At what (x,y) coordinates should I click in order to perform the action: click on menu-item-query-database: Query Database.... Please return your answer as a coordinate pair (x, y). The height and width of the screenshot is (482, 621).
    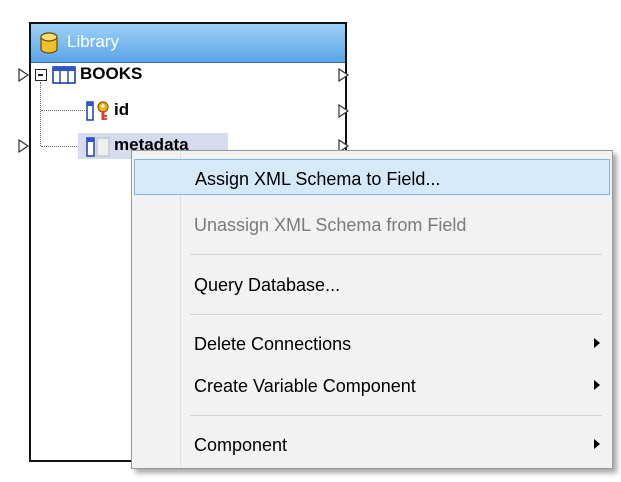
    Looking at the image, I should click on (372, 284).